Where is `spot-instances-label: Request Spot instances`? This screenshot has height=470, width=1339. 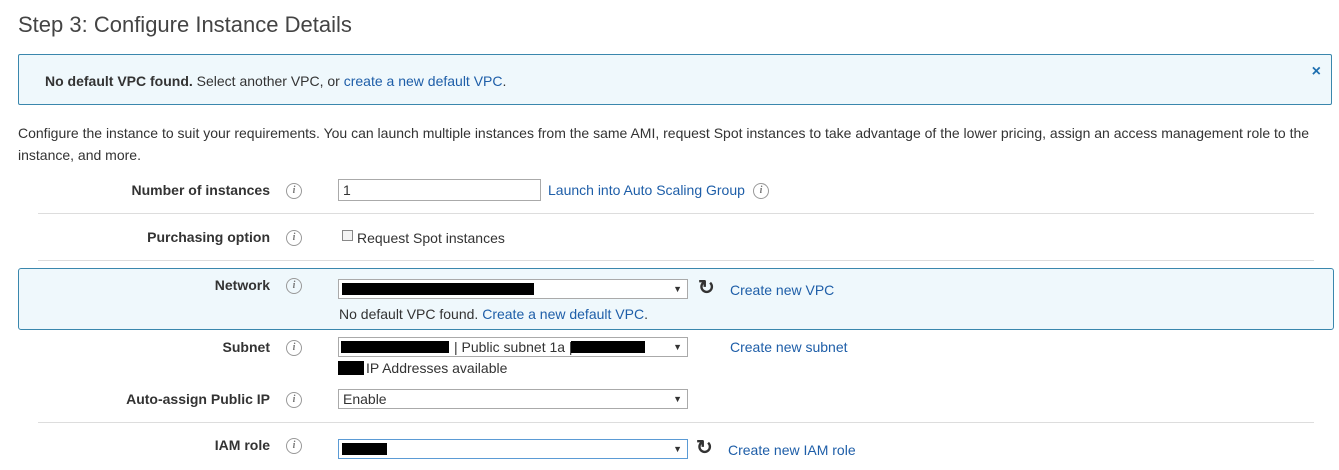
spot-instances-label: Request Spot instances is located at coordinates (431, 238).